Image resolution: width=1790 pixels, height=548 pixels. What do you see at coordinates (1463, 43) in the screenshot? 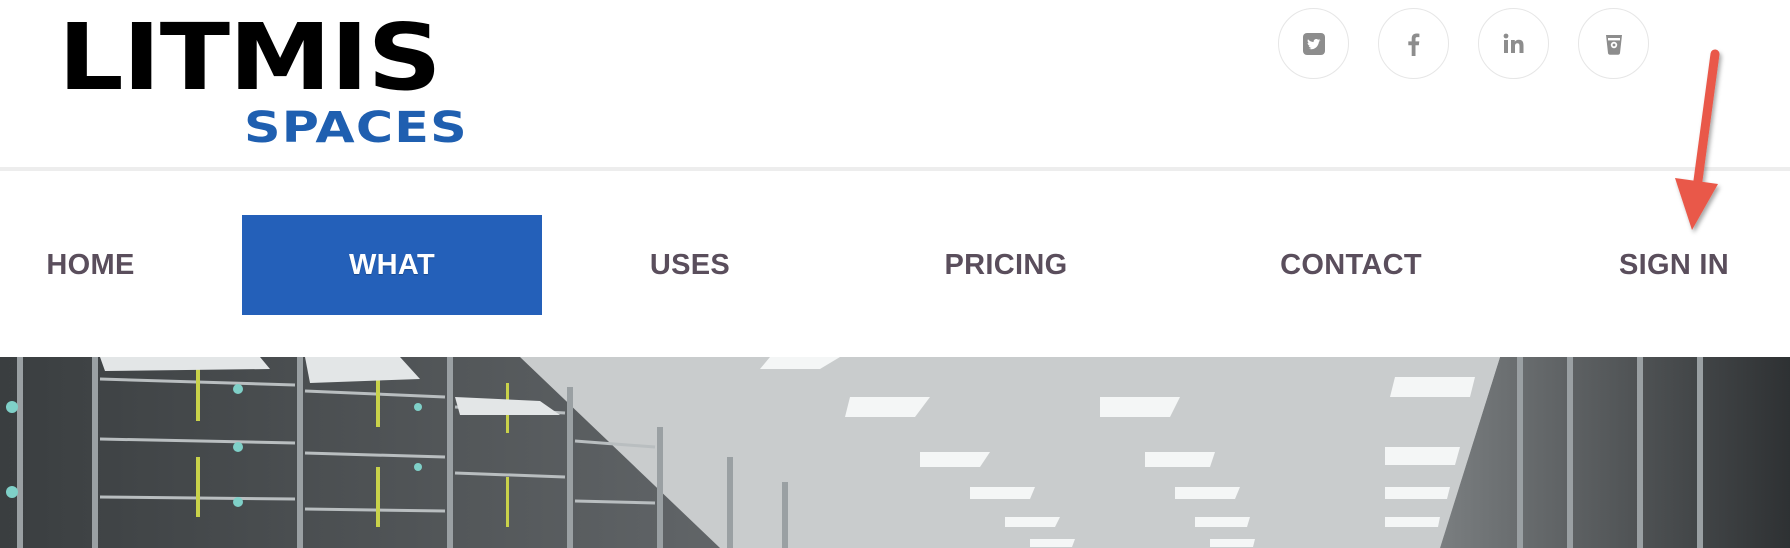
I see `social-links` at bounding box center [1463, 43].